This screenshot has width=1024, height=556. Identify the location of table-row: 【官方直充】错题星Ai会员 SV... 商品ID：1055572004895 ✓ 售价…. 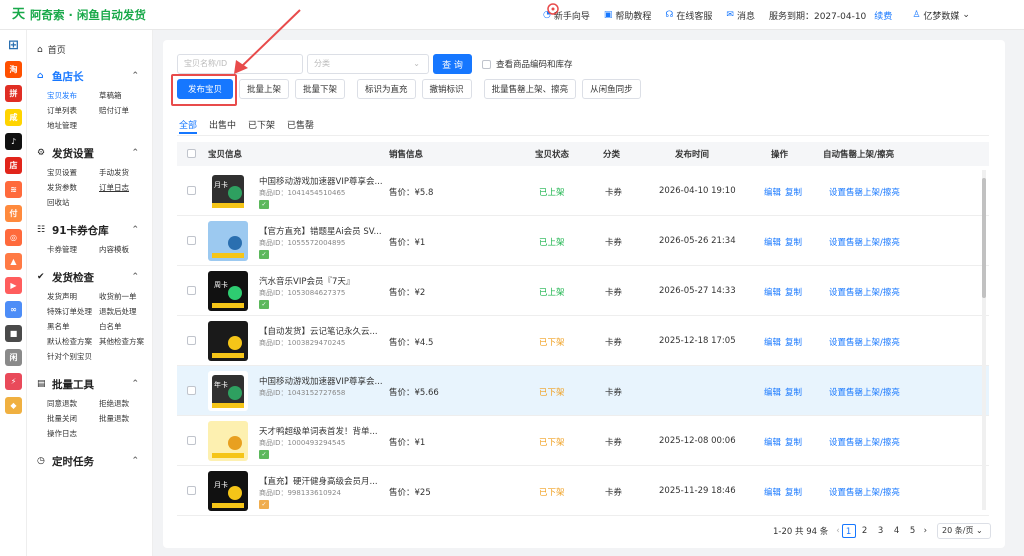
(583, 241).